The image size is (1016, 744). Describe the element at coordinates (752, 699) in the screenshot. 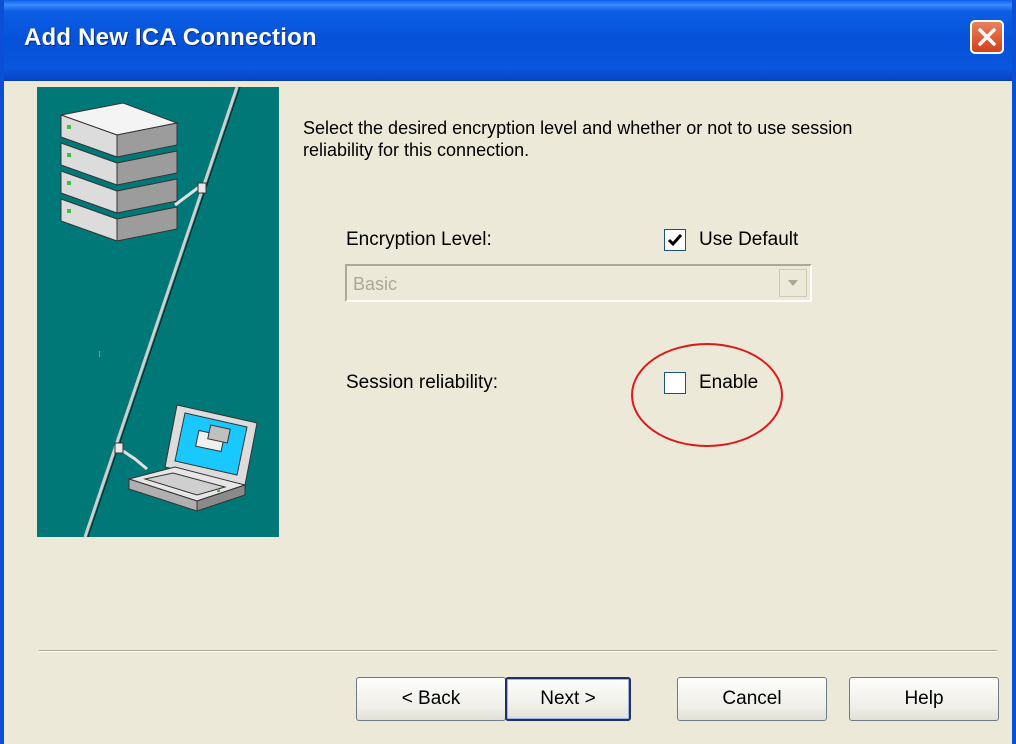

I see `cancel-button: Cancel` at that location.